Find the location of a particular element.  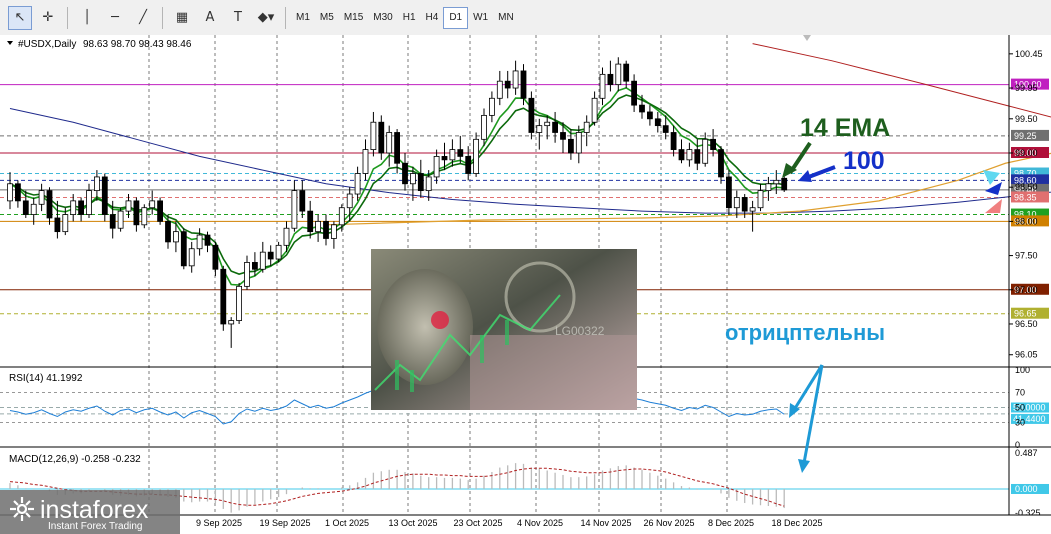

label-tool-icon: T is located at coordinates (238, 18).